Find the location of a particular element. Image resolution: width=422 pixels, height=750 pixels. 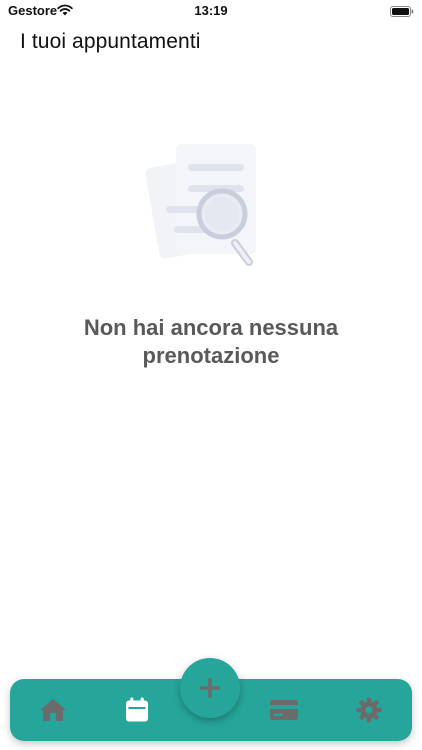

credit-card-icon is located at coordinates (284, 710).